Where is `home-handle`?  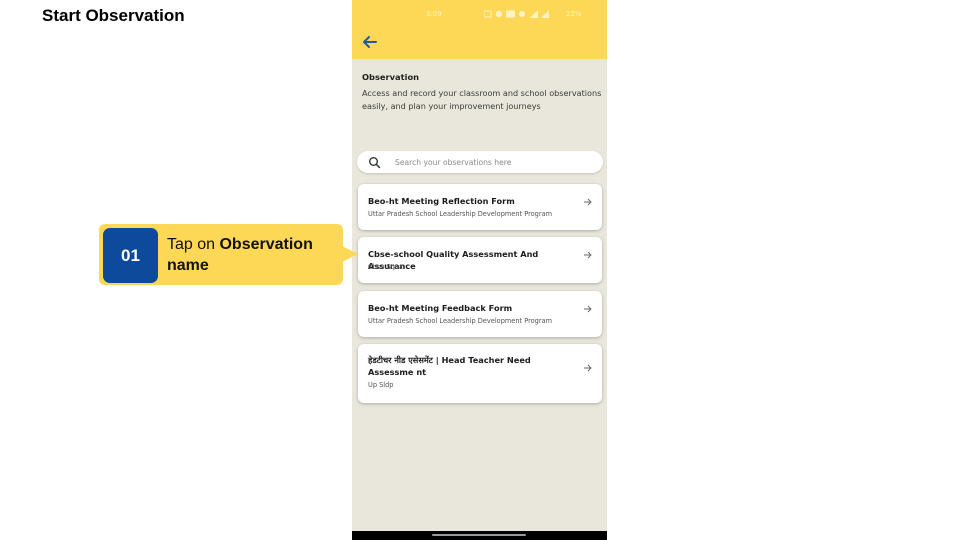
home-handle is located at coordinates (479, 535).